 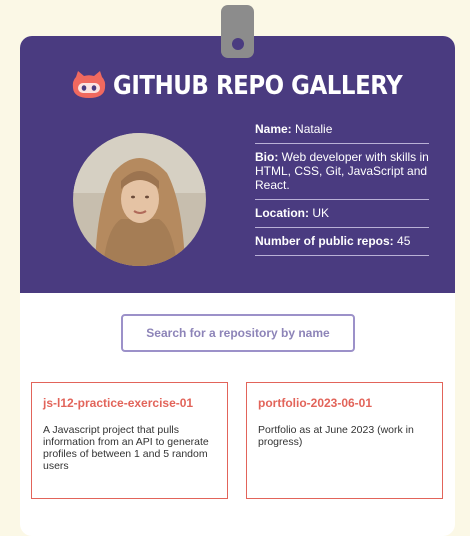 What do you see at coordinates (321, 213) in the screenshot?
I see `location-value: UK` at bounding box center [321, 213].